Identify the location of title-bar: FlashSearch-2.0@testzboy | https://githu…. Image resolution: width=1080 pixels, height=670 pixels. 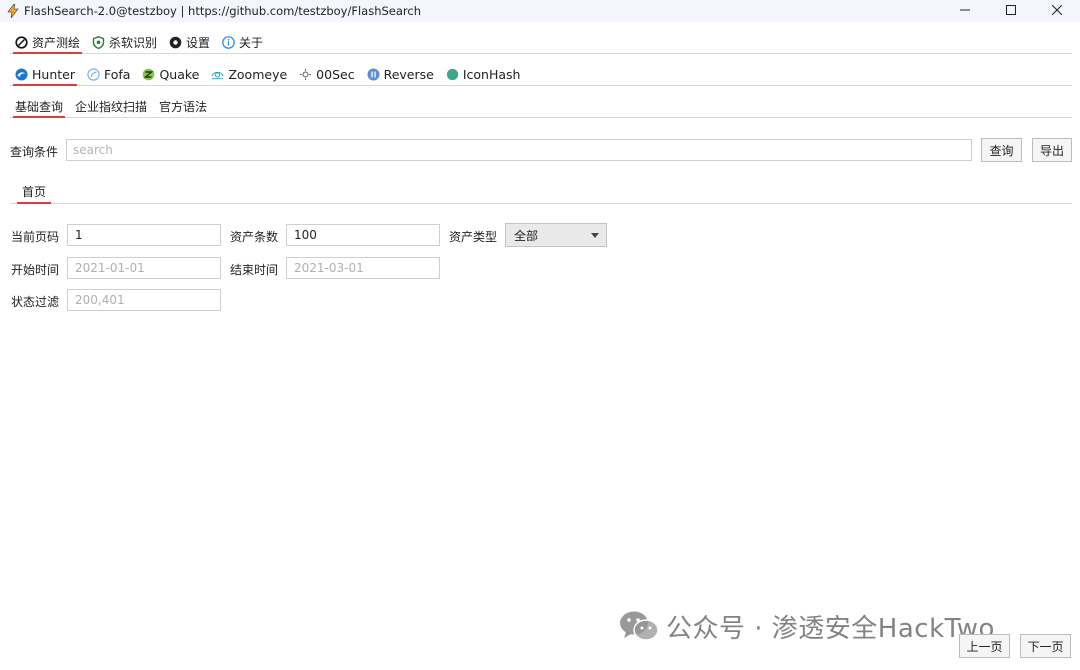
(540, 11).